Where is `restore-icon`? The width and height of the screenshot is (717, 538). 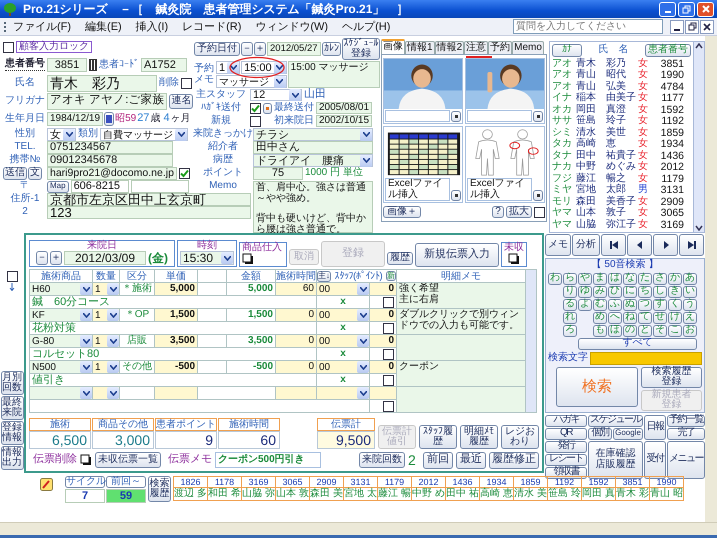 restore-icon is located at coordinates (692, 27).